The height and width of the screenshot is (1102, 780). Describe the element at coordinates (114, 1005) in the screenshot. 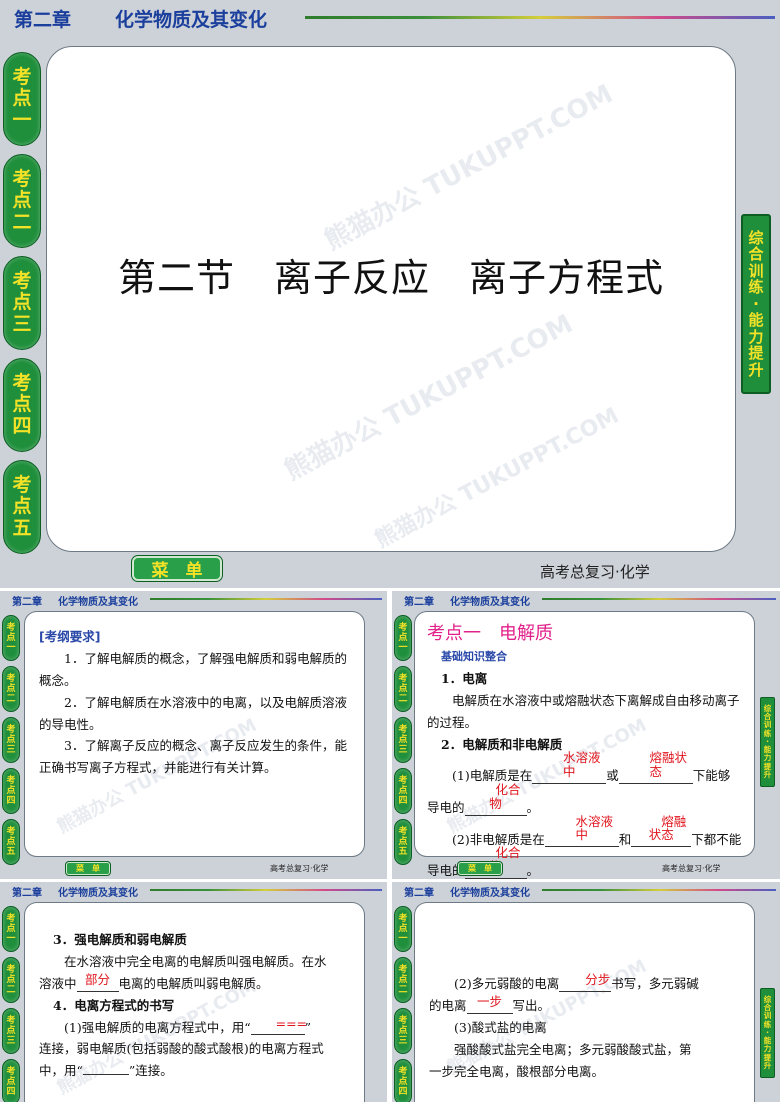

I see `point-heading: 4．电离方程式的书写` at that location.